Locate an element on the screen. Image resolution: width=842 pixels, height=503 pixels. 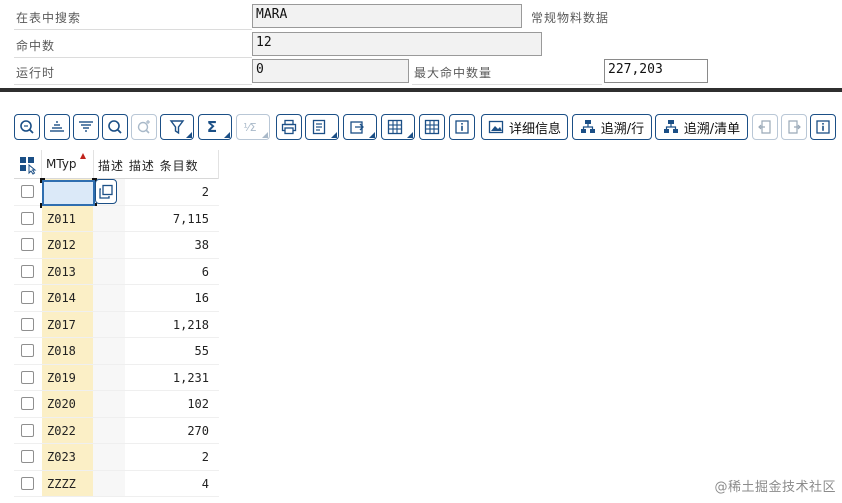
cell-mtyp: Z013 is located at coordinates (67, 271).